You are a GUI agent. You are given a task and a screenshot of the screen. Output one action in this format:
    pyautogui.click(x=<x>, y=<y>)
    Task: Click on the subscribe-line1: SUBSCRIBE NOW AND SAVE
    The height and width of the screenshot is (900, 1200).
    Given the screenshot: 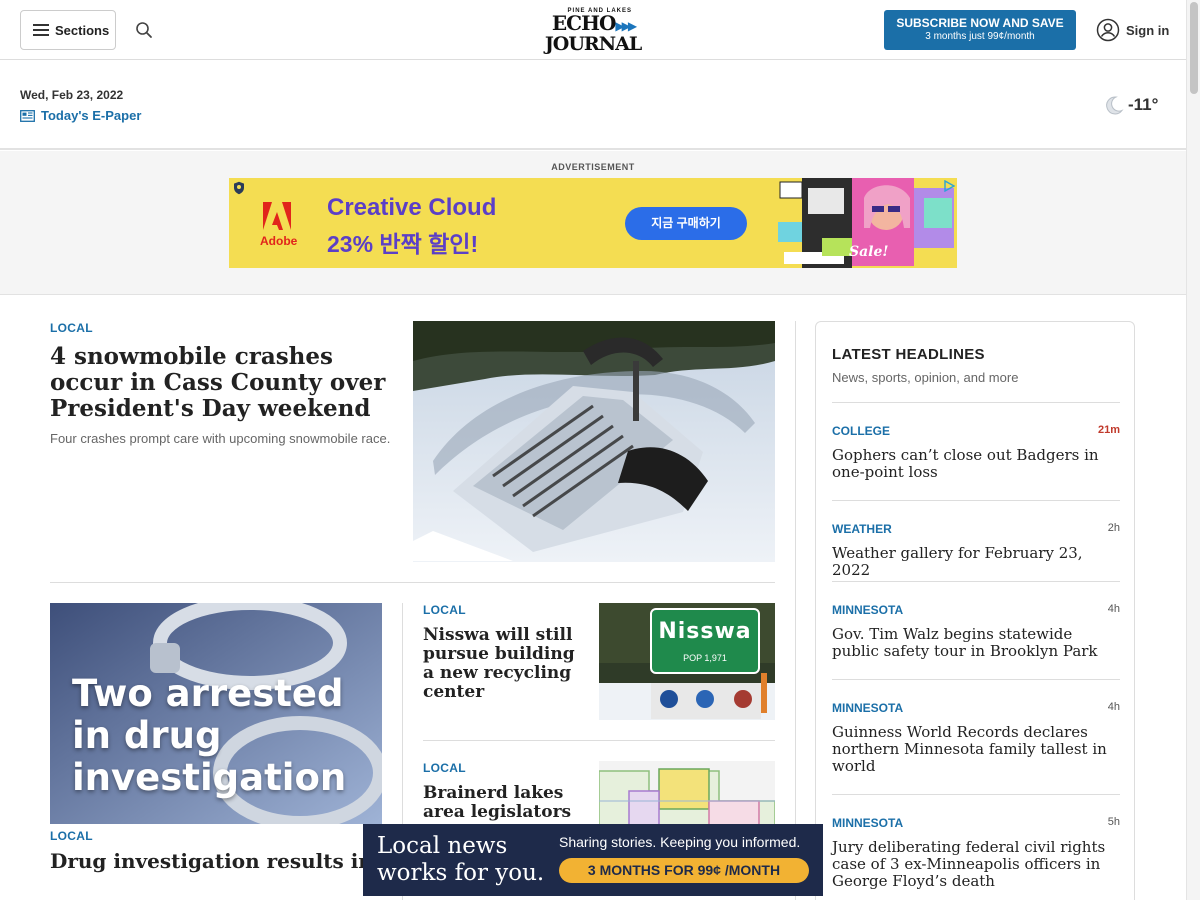 What is the action you would take?
    pyautogui.click(x=980, y=23)
    